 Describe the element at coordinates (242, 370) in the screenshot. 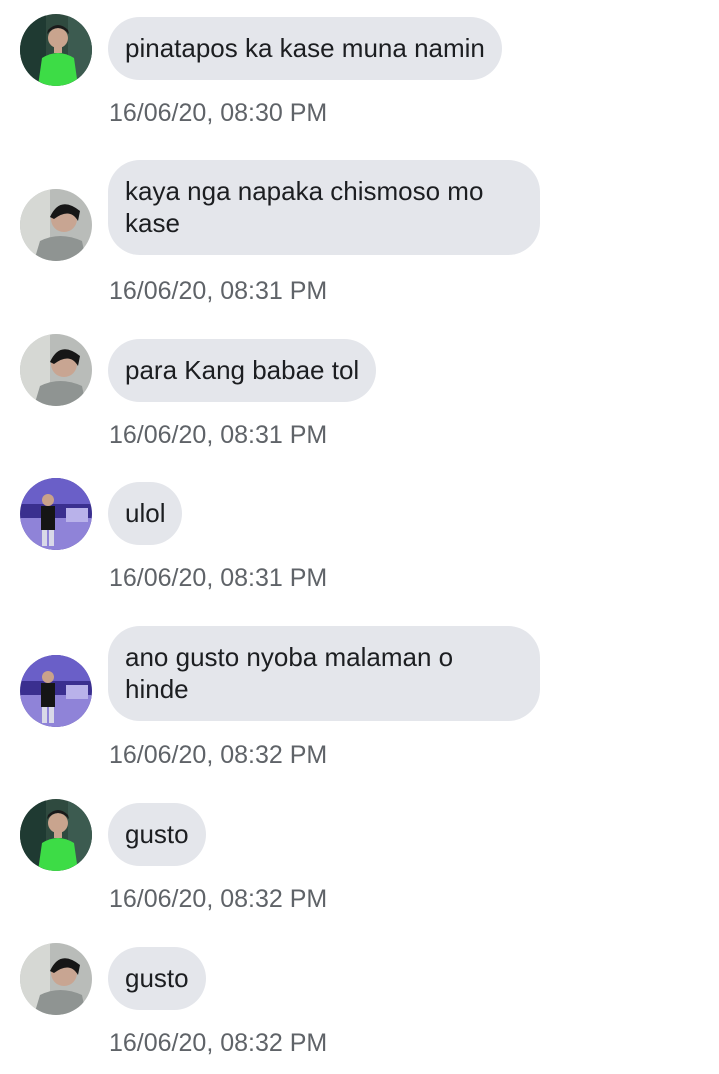

I see `message-bubble: para Kang babae tol` at that location.